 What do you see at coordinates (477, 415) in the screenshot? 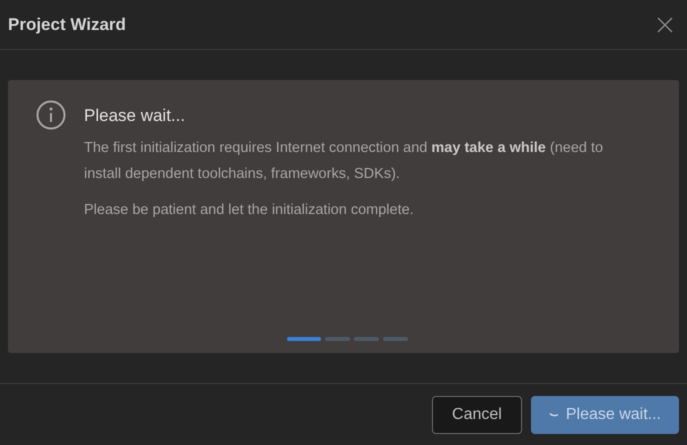
I see `cancel-button: Cancel` at bounding box center [477, 415].